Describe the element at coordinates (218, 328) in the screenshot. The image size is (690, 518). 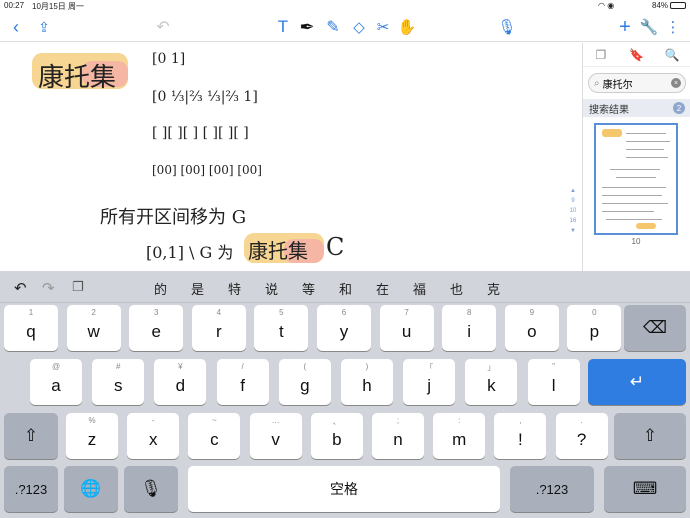
I see `key: 4r` at that location.